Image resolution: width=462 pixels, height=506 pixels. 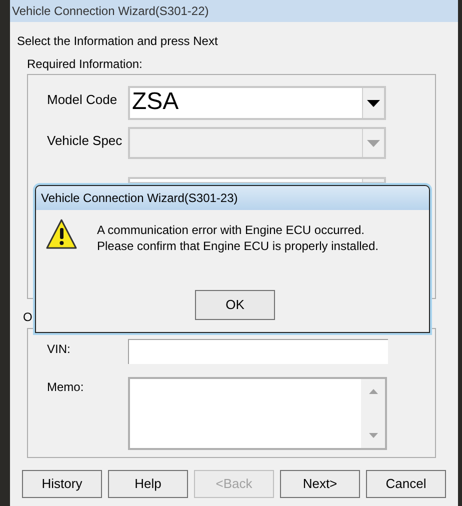 I want to click on field-label: Memo:, so click(x=65, y=387).